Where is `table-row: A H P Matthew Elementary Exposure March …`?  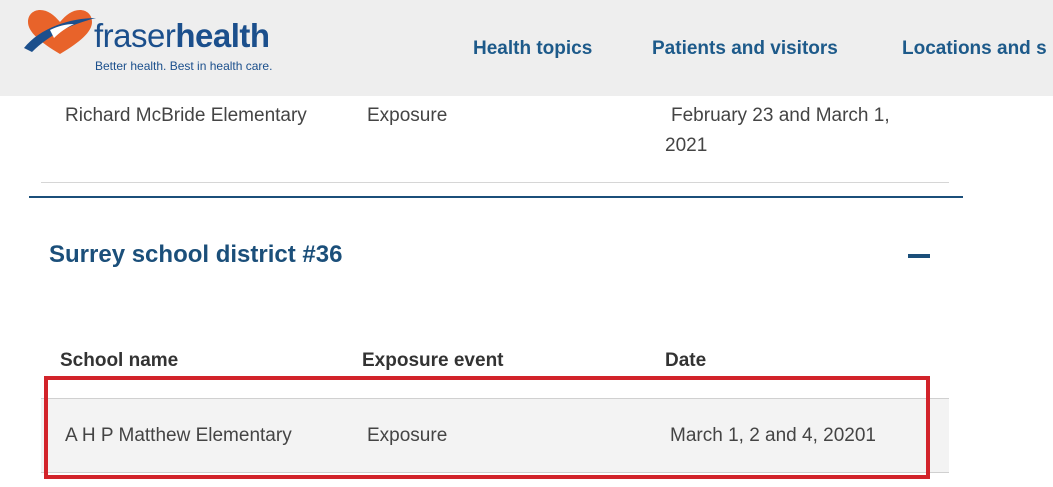 table-row: A H P Matthew Elementary Exposure March … is located at coordinates (495, 435).